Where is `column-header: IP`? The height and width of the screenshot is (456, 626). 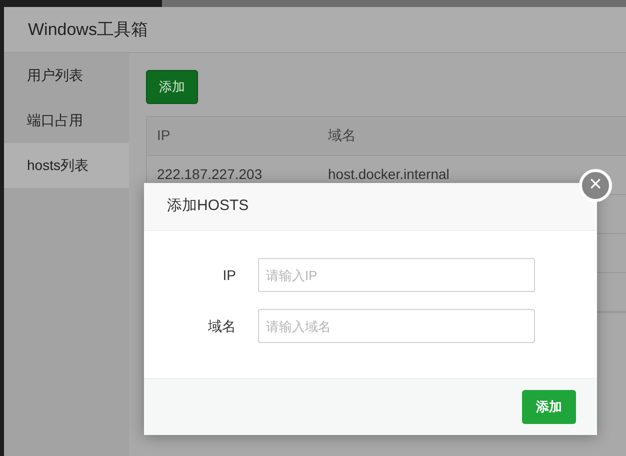 column-header: IP is located at coordinates (163, 135).